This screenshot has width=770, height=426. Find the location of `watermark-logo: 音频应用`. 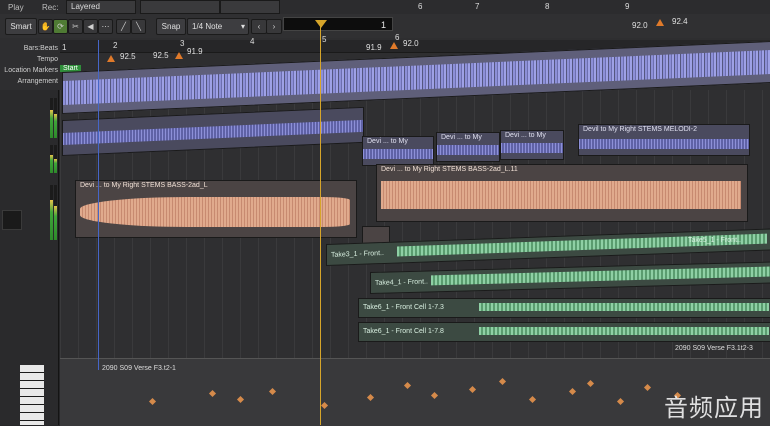

watermark-logo: 音频应用 is located at coordinates (714, 408).